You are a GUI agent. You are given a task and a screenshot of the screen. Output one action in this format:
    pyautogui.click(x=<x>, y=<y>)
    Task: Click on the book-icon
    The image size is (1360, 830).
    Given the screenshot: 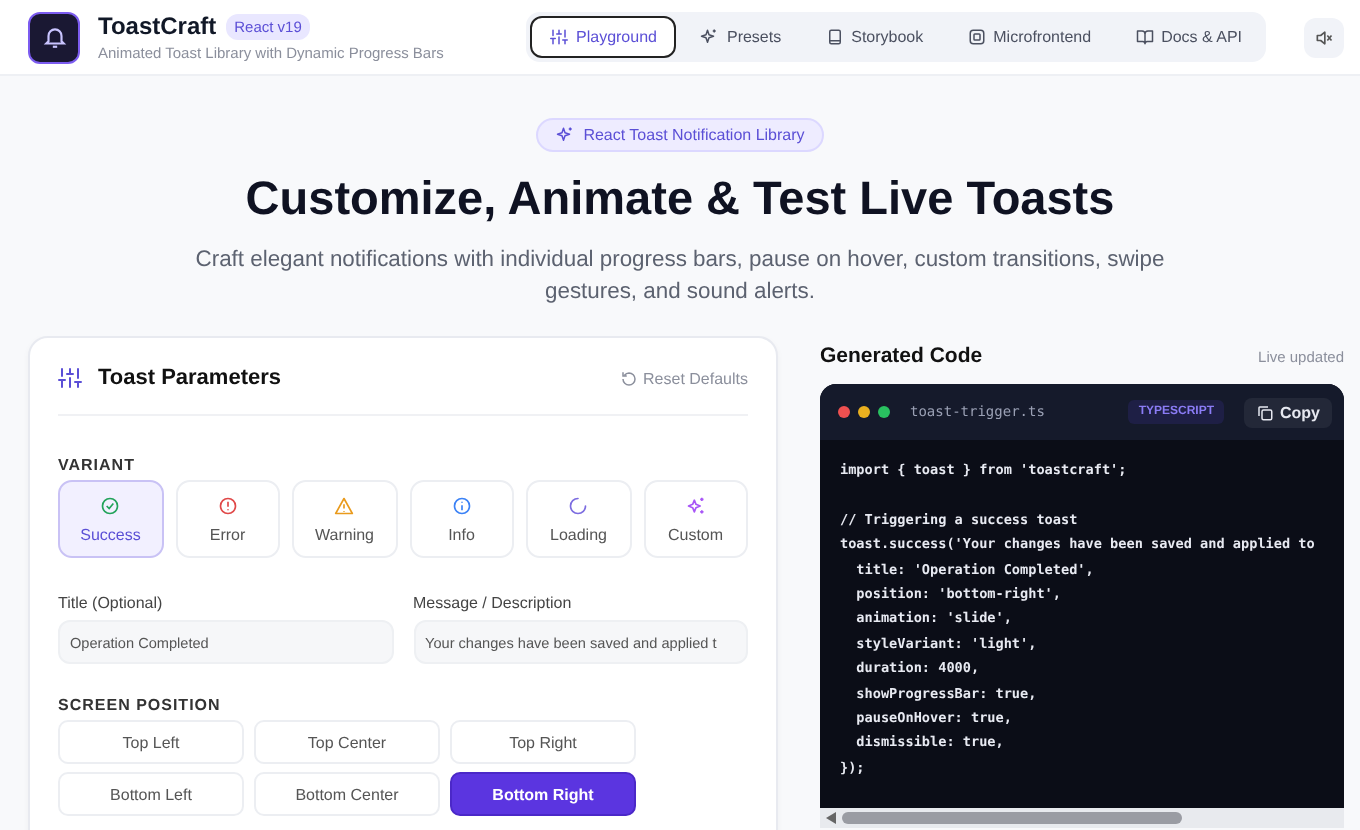 What is the action you would take?
    pyautogui.click(x=834, y=37)
    